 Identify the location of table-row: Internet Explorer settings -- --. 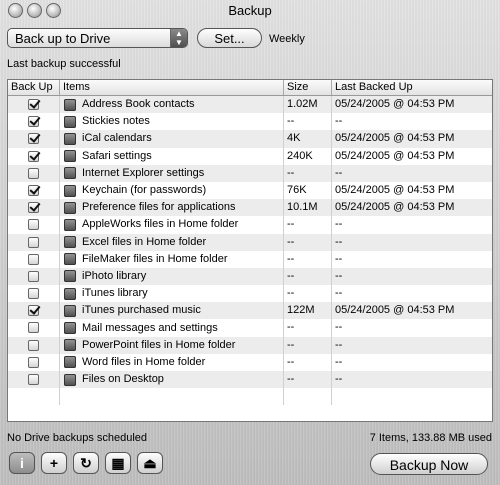
(250, 173).